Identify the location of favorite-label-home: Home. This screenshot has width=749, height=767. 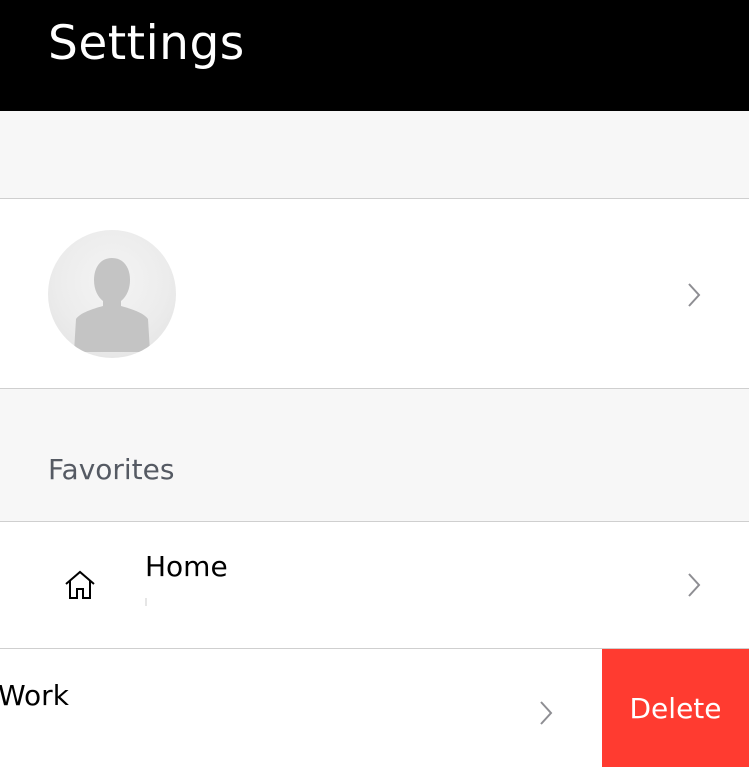
(186, 566).